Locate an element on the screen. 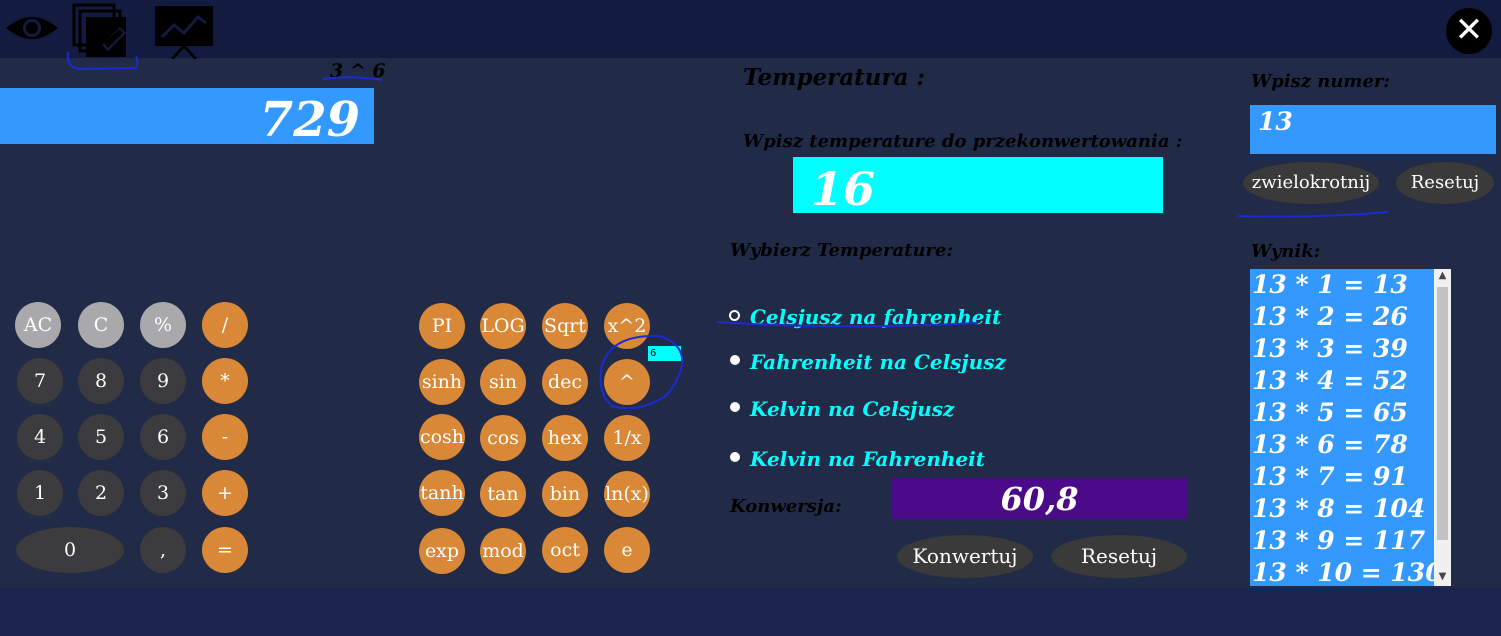  multiply-table-button: zwielokrotnij is located at coordinates (1311, 183).